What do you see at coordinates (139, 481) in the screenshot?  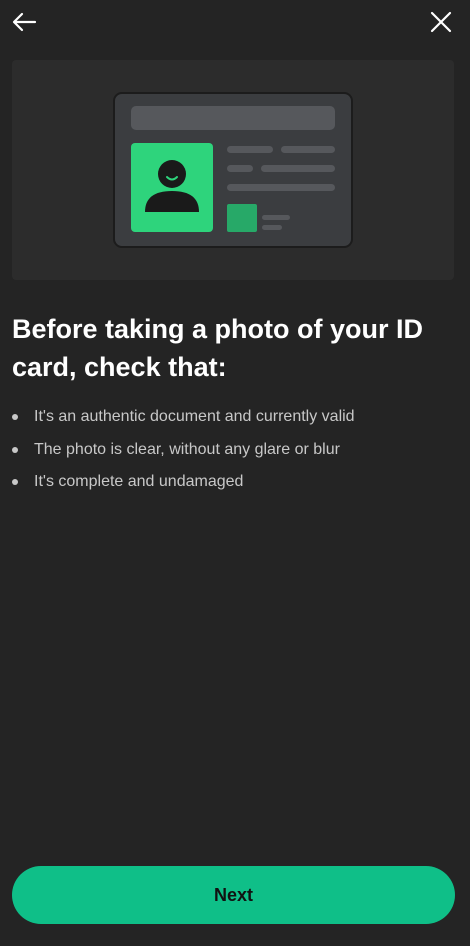 I see `list-item-text: It's complete and undamaged` at bounding box center [139, 481].